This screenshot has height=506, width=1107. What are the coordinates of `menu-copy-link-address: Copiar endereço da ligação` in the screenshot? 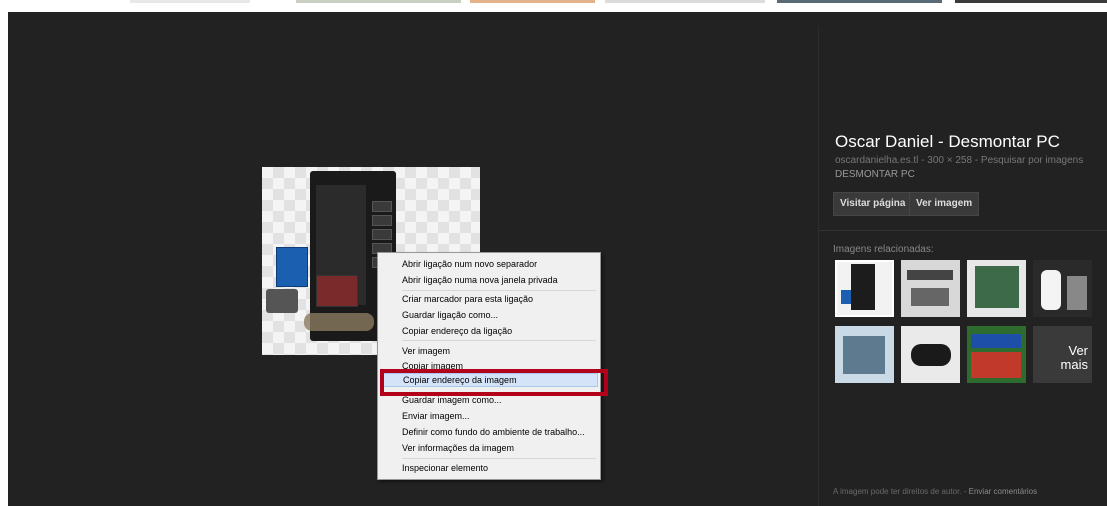 It's located at (489, 331).